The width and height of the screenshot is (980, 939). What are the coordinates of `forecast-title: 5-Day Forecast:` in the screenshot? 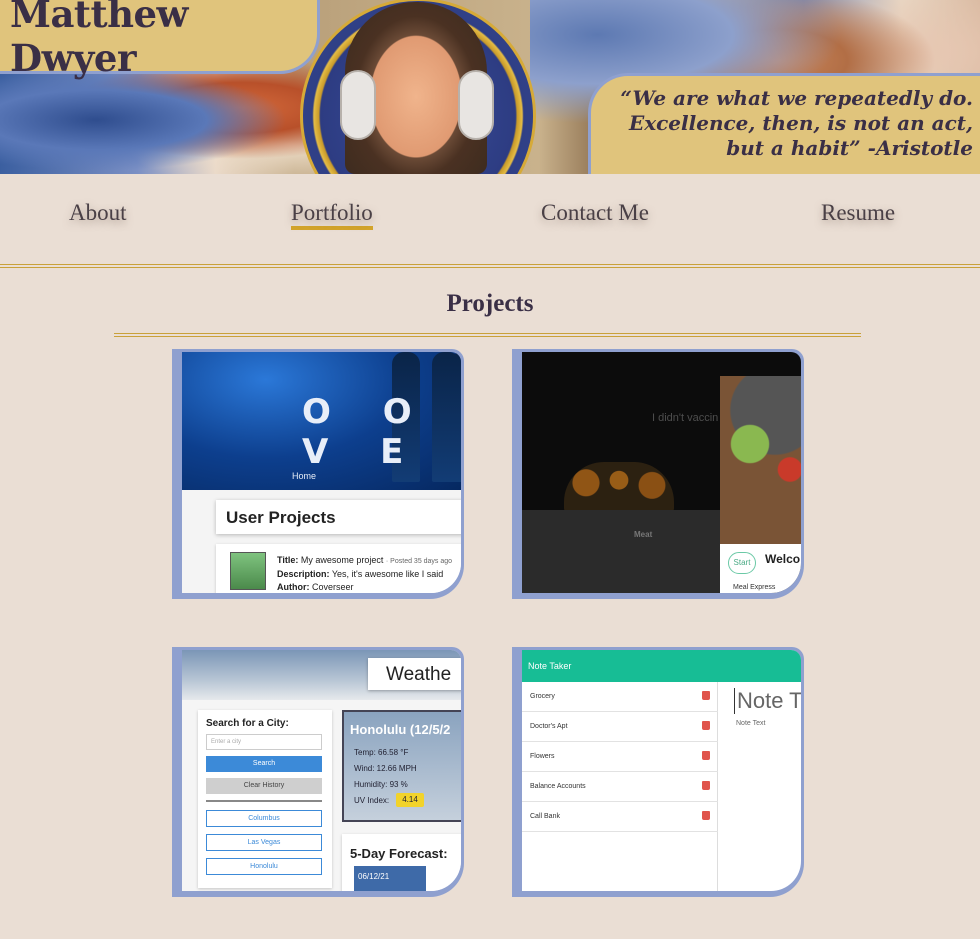 It's located at (399, 853).